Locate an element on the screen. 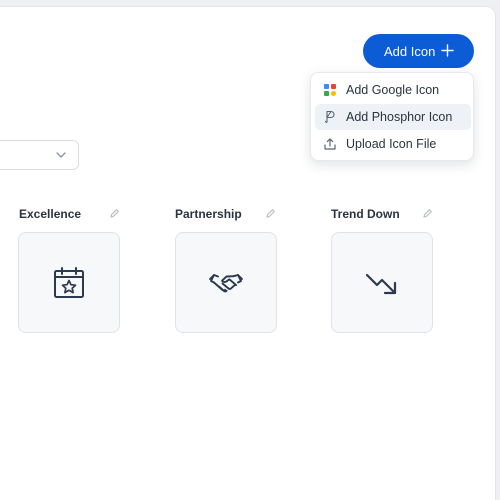  menu-item-upload-icon-file: Upload Icon File is located at coordinates (393, 144).